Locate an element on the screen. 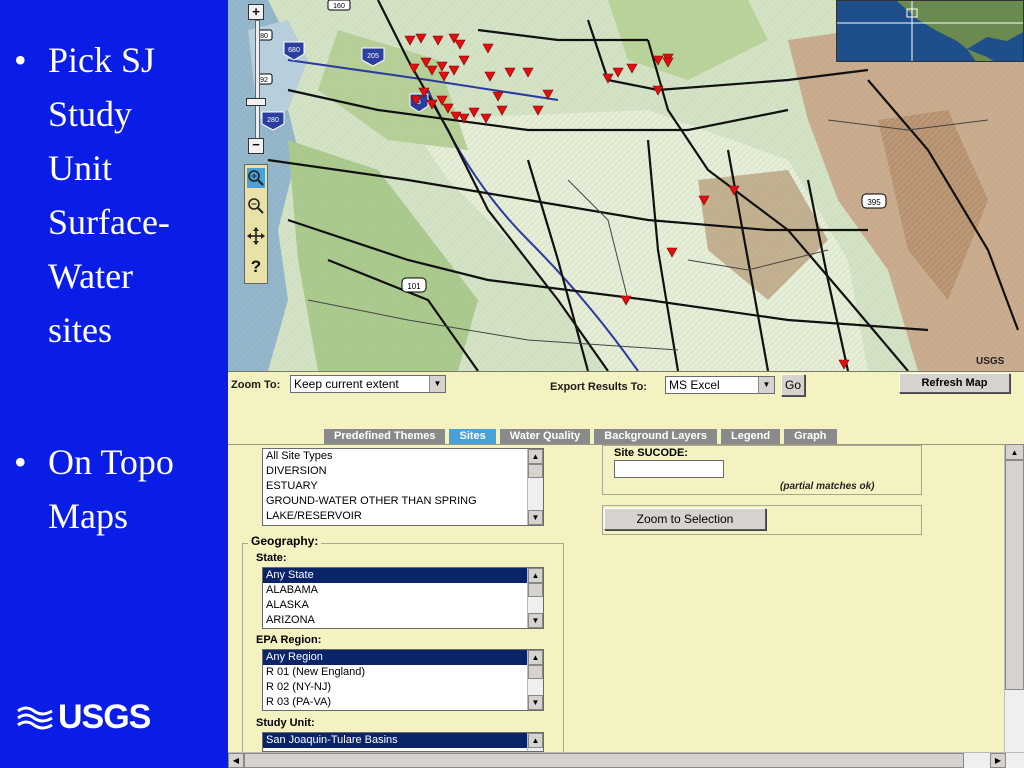  bullet-text: On Topo Maps is located at coordinates (133, 498).